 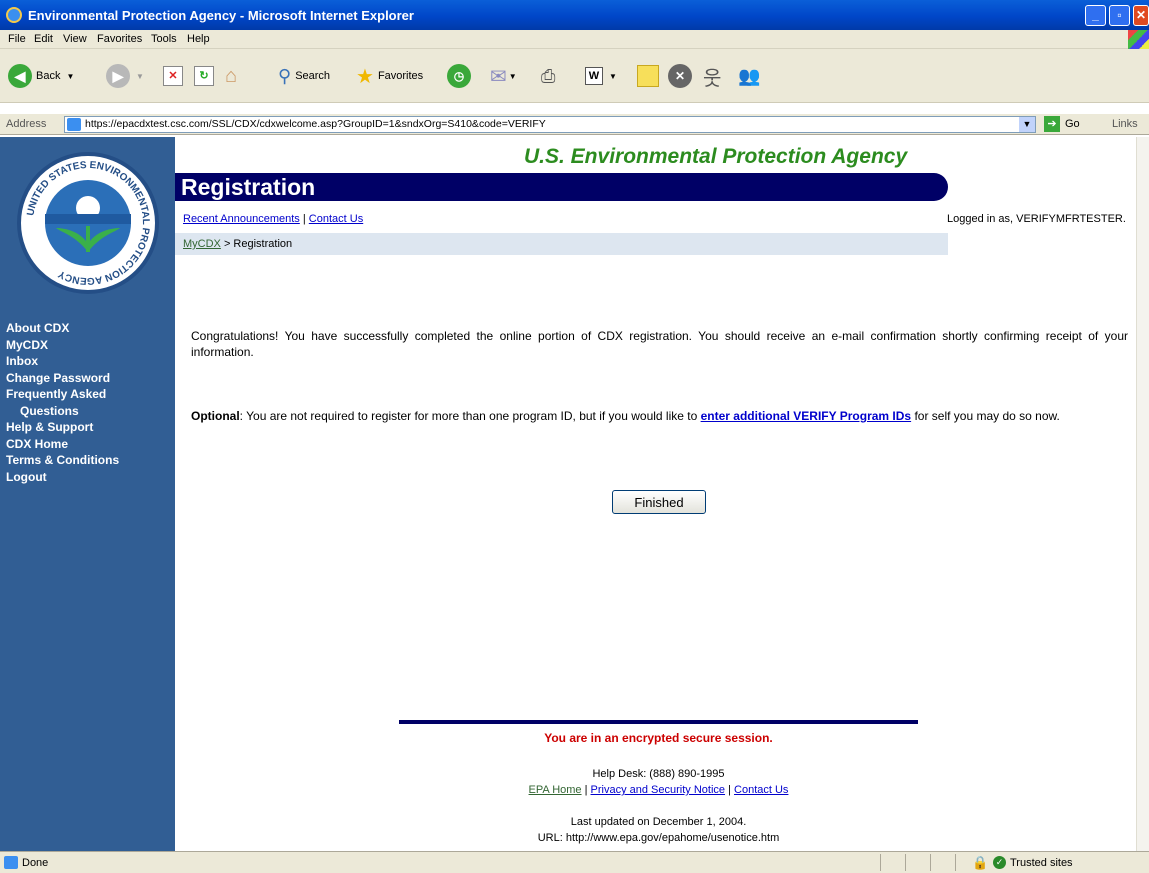 What do you see at coordinates (999, 862) in the screenshot?
I see `trusted-check-icon: ✓` at bounding box center [999, 862].